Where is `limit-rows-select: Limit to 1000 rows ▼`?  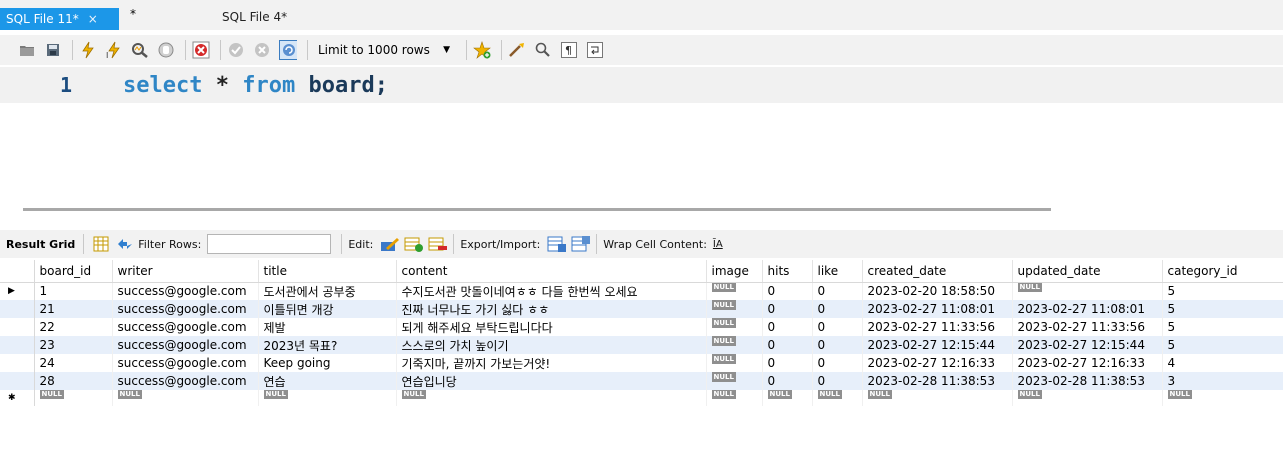
limit-rows-select: Limit to 1000 rows ▼ is located at coordinates (384, 50).